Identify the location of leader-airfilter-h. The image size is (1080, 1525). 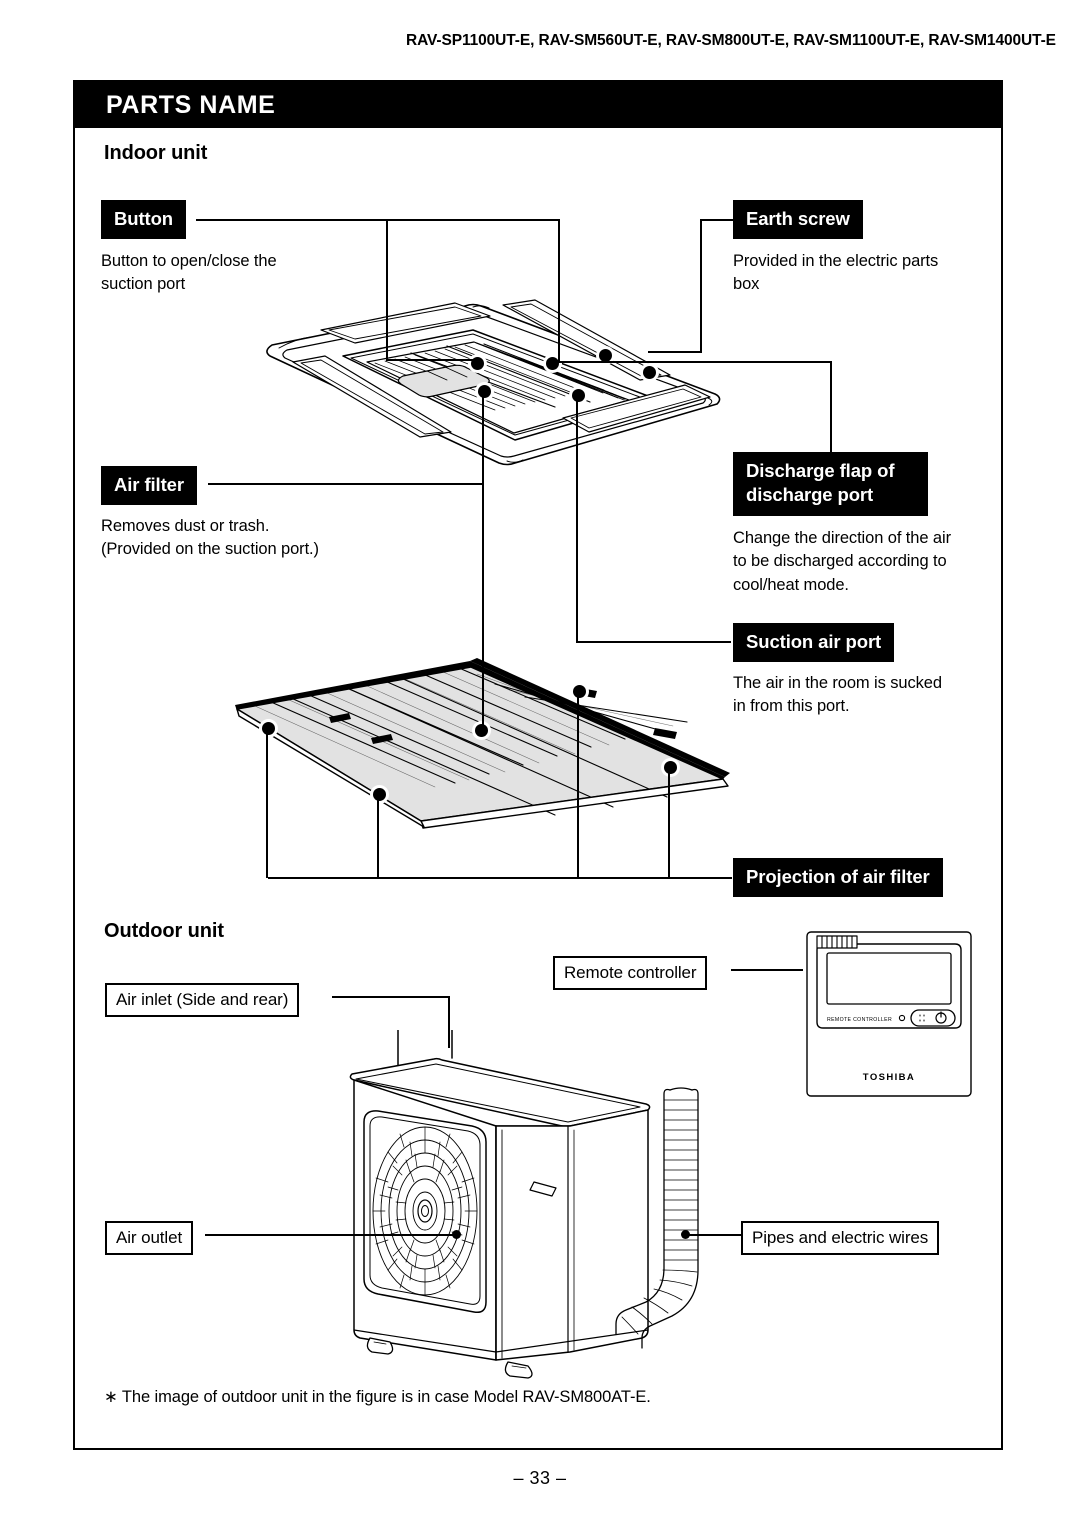
(346, 484).